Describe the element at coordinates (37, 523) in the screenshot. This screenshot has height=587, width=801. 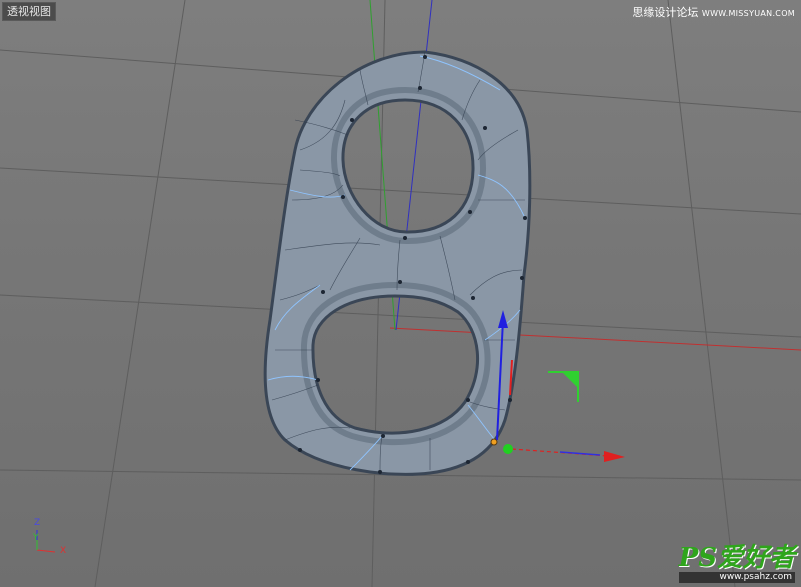
I see `axis-z-label: Z` at that location.